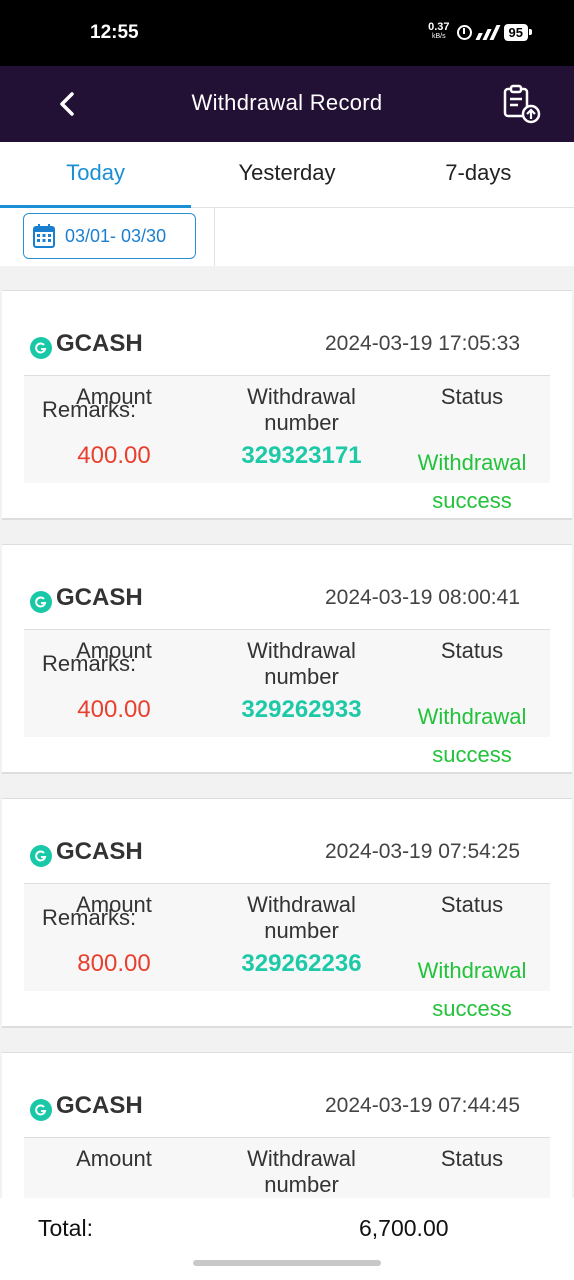 This screenshot has width=574, height=1280. I want to click on tab-yesterday: Yesterday, so click(286, 174).